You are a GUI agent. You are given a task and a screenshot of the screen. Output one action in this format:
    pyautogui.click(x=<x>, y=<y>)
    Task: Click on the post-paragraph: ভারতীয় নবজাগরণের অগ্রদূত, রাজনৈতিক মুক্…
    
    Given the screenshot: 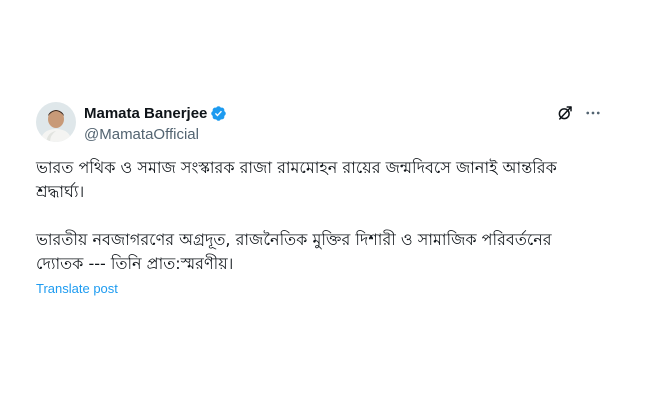 What is the action you would take?
    pyautogui.click(x=294, y=251)
    